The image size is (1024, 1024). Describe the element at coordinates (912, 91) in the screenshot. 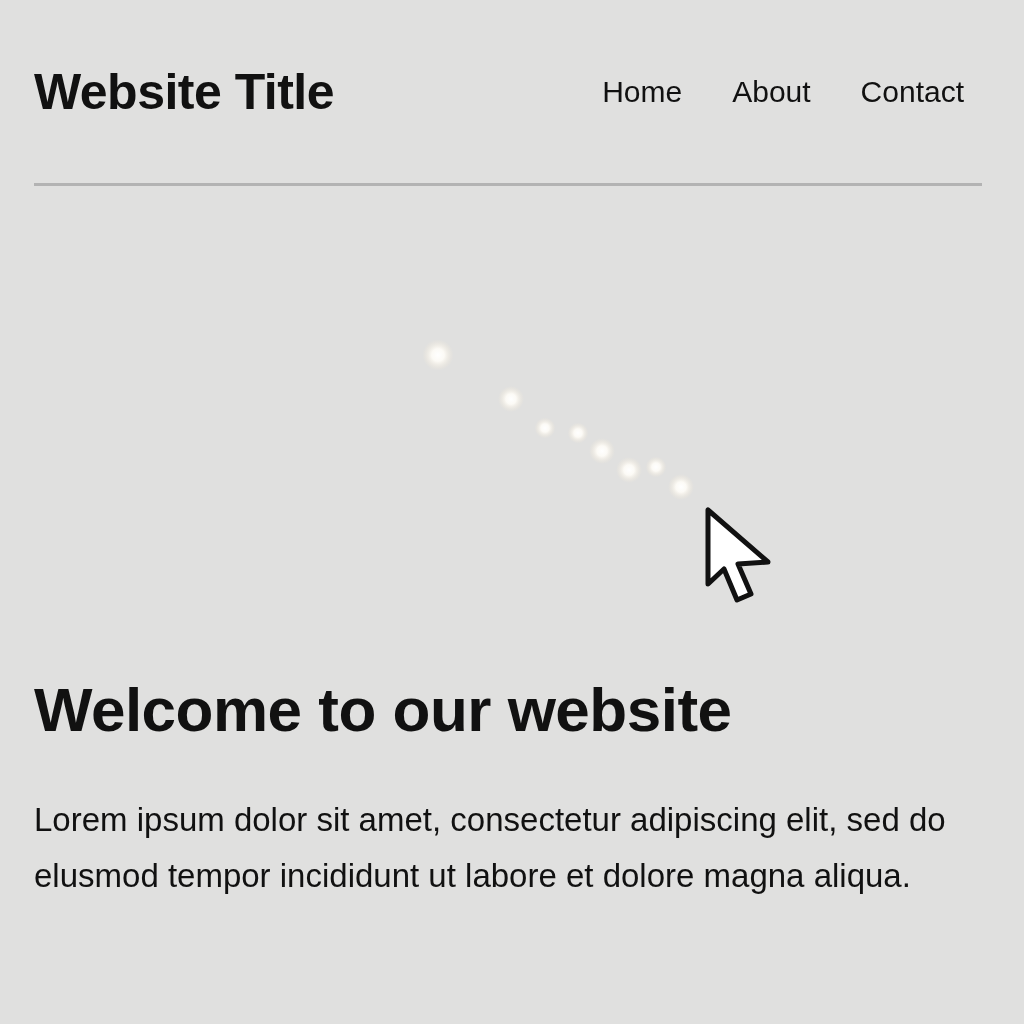

I see `nav-link: Contact` at that location.